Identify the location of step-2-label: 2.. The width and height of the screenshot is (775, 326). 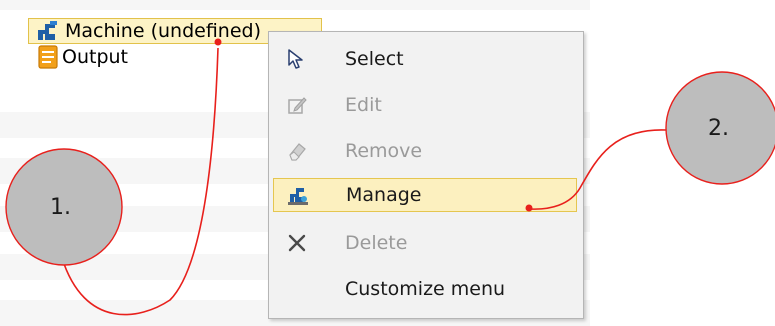
(718, 128).